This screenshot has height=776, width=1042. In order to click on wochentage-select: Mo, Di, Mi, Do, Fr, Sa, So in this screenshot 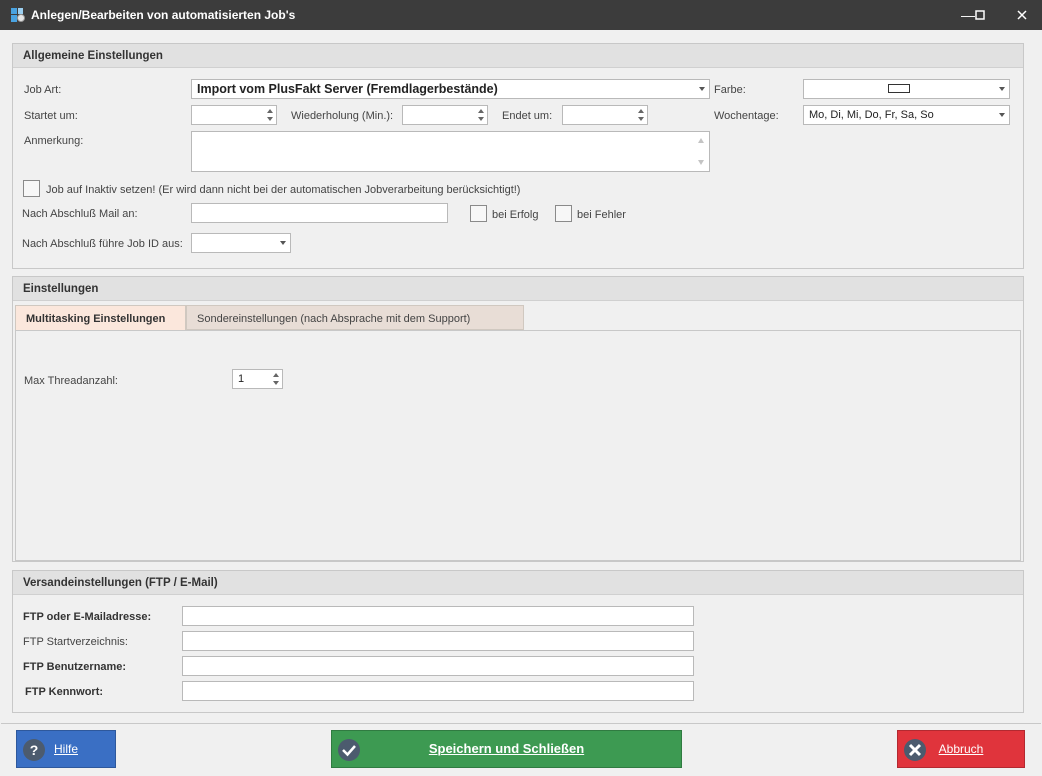, I will do `click(906, 115)`.